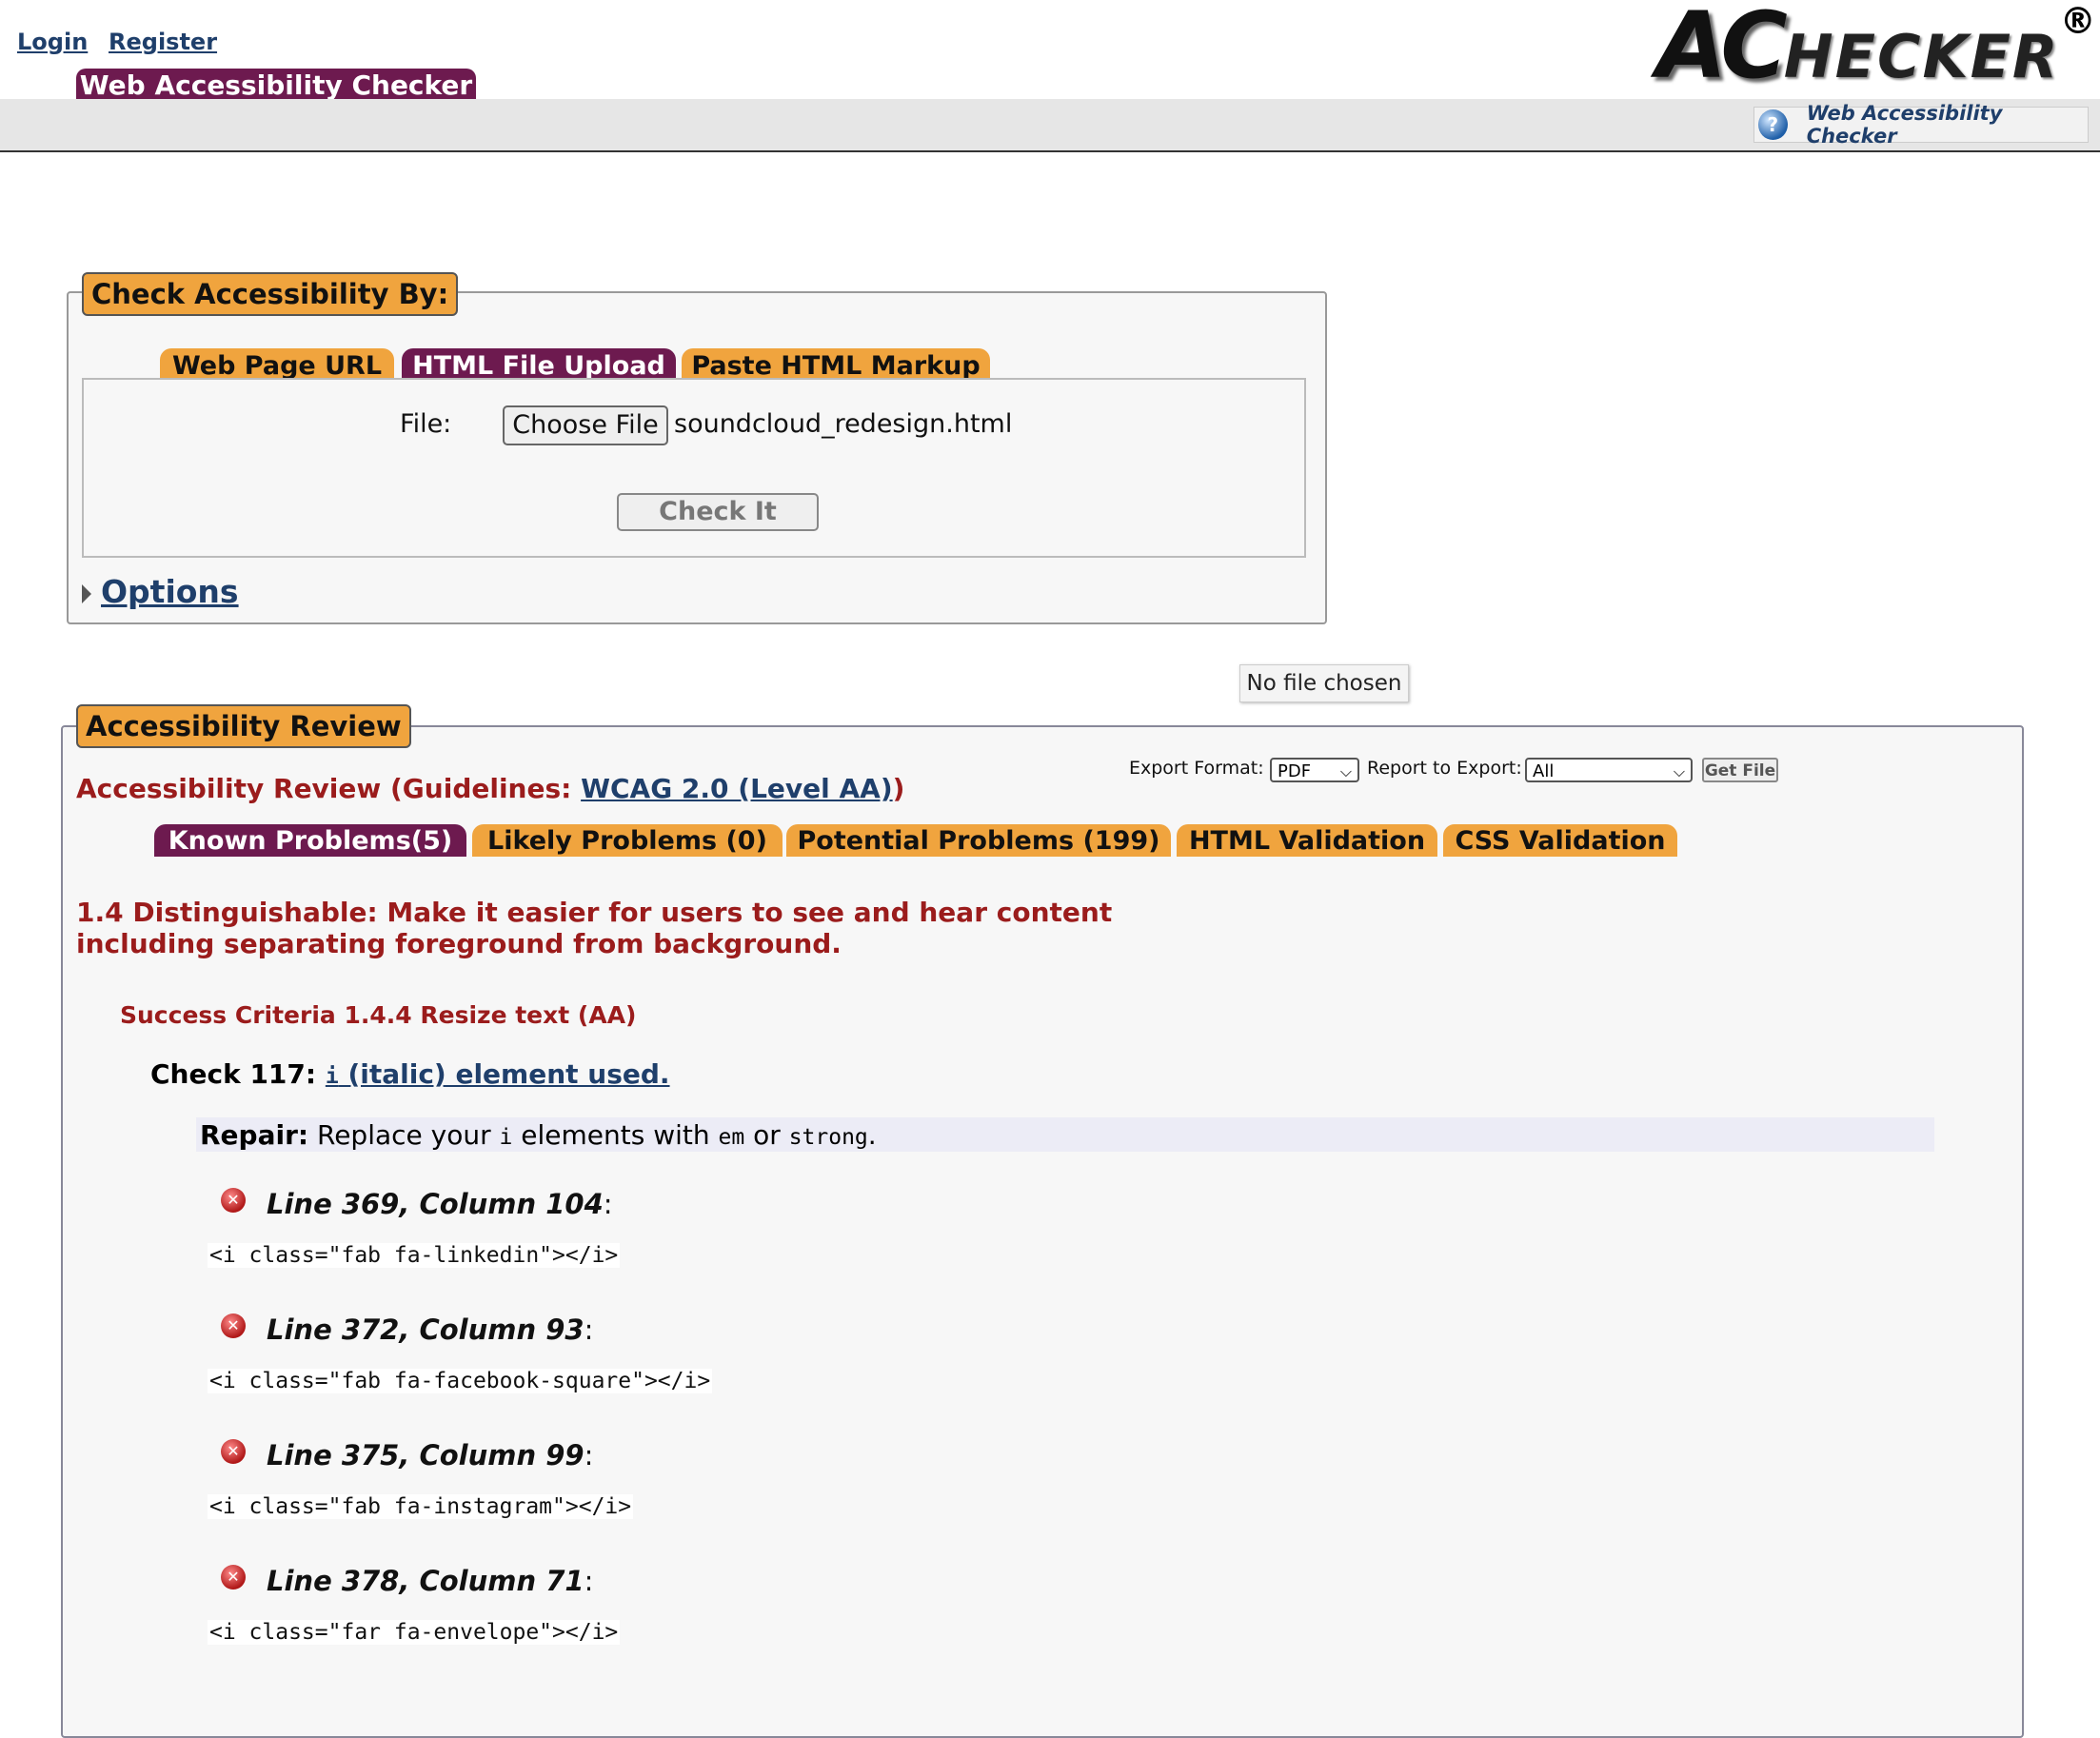  Describe the element at coordinates (53, 42) in the screenshot. I see `login-link: Login` at that location.